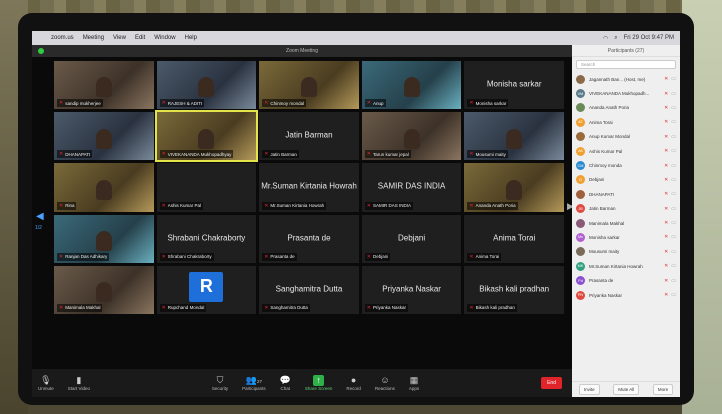 The image size is (722, 414). I want to click on video-off-icon: ▭, so click(673, 280).